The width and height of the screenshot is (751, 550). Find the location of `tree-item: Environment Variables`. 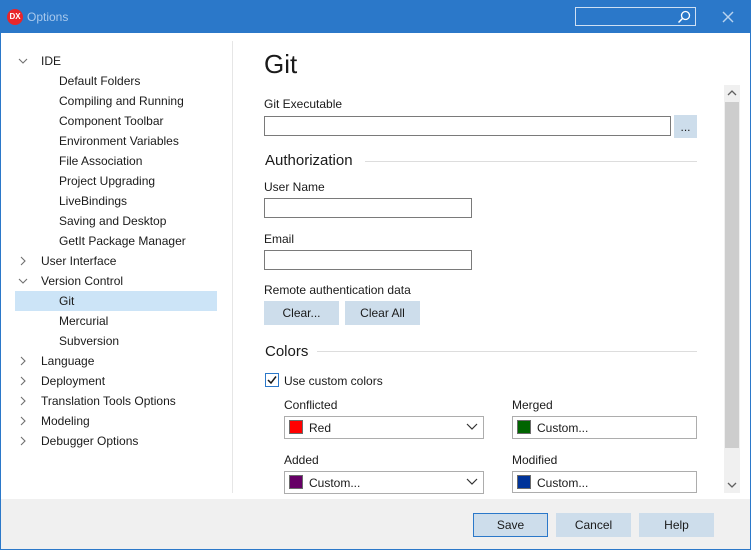

tree-item: Environment Variables is located at coordinates (116, 141).